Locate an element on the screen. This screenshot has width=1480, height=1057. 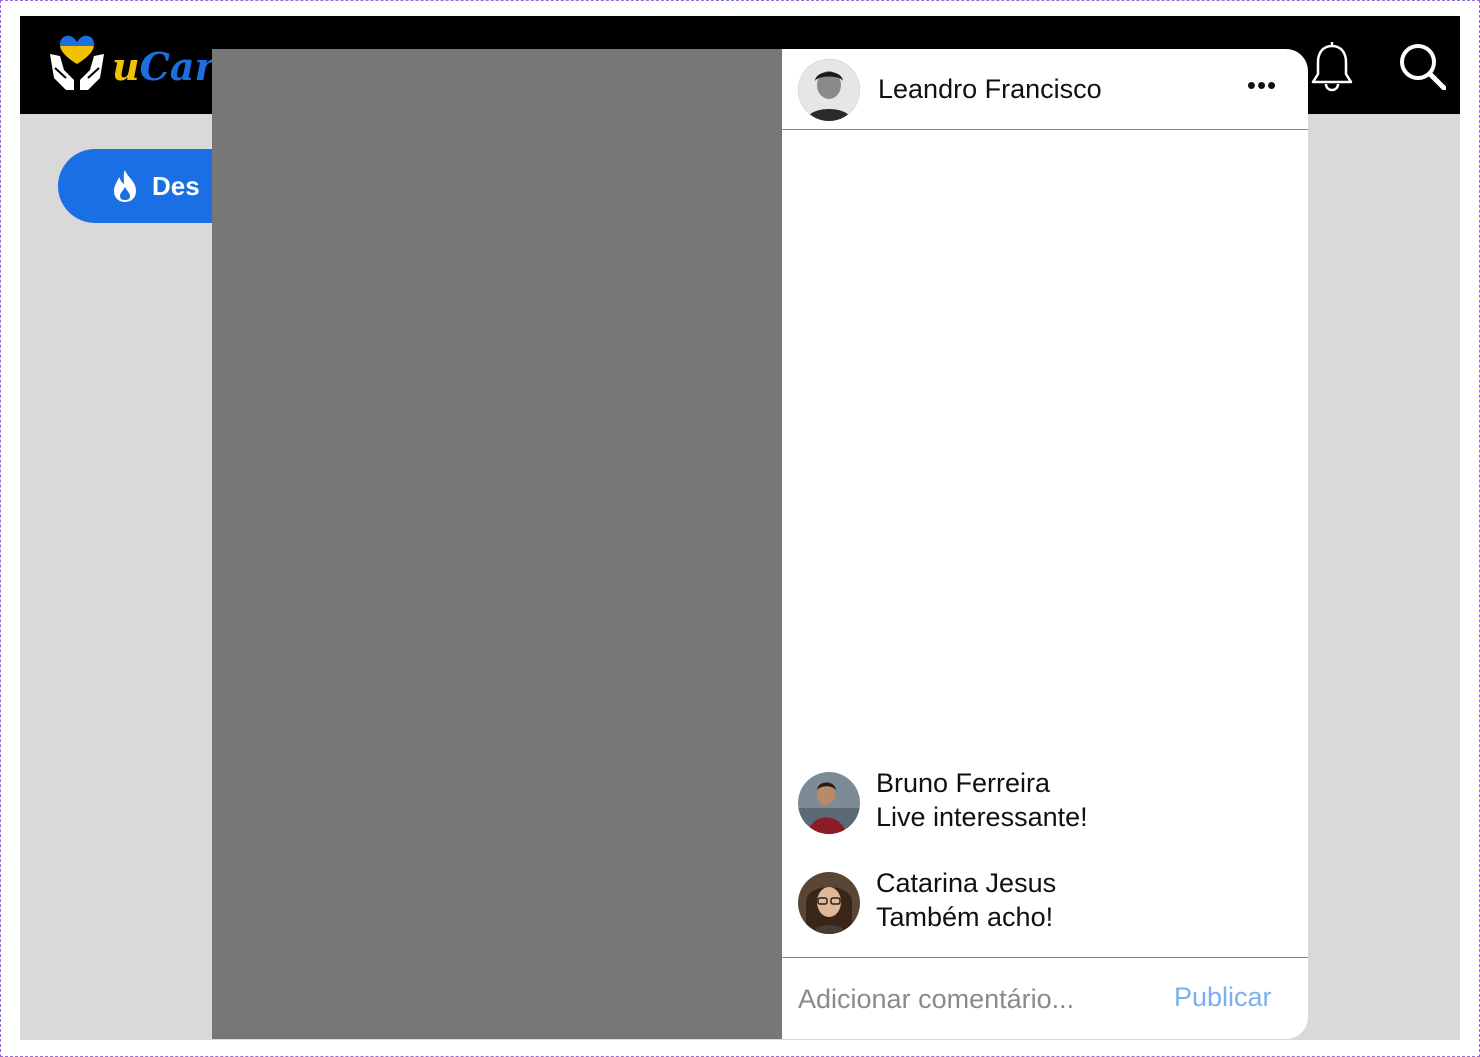
comment-item: Bruno Ferreira Live interessante! is located at coordinates (1045, 805).